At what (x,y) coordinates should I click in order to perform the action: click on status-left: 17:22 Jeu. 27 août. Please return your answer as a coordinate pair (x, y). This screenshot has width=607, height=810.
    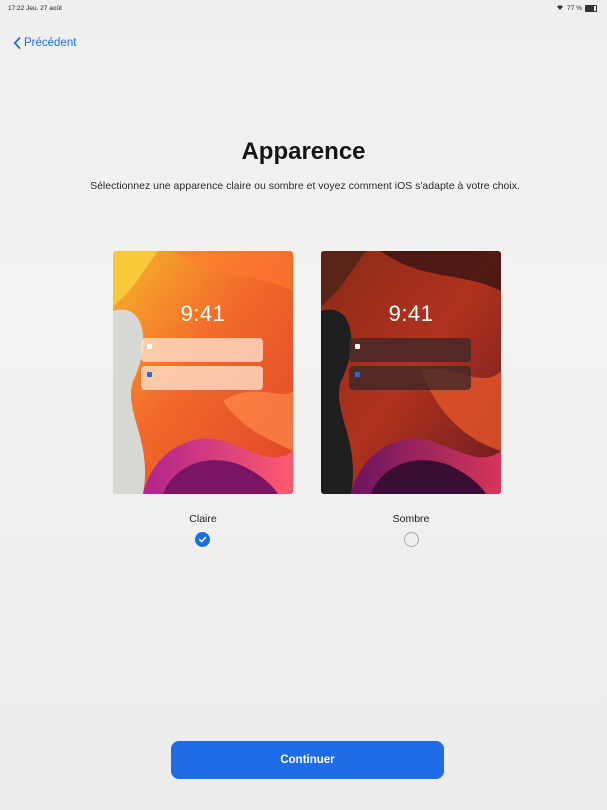
    Looking at the image, I should click on (35, 8).